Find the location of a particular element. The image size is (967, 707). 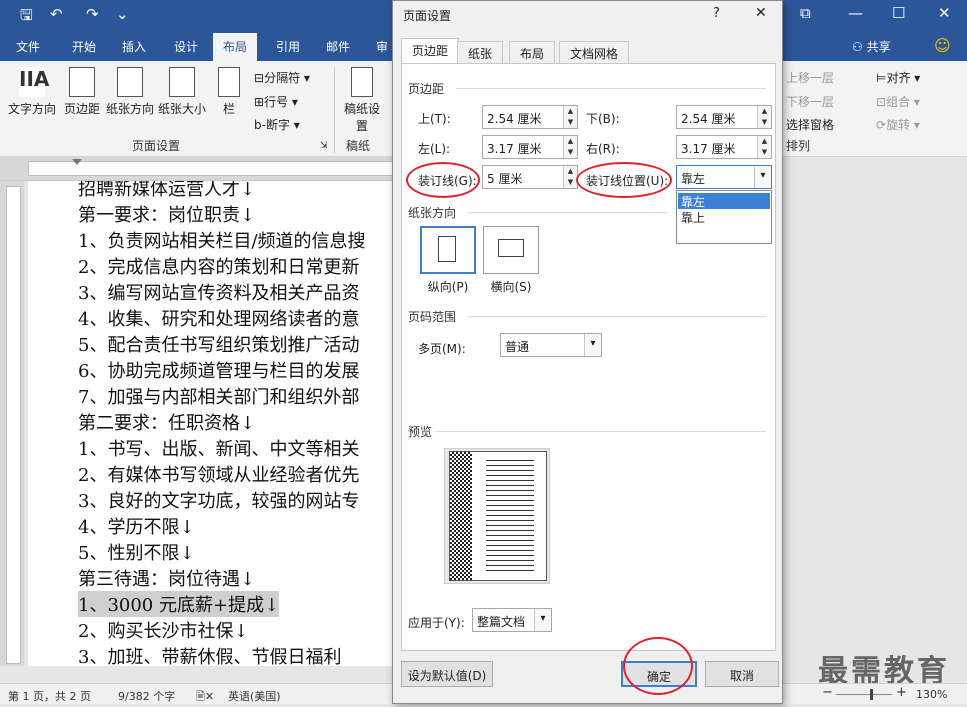

gutter-input: 5 厘米 ▲ ▼ is located at coordinates (530, 177).